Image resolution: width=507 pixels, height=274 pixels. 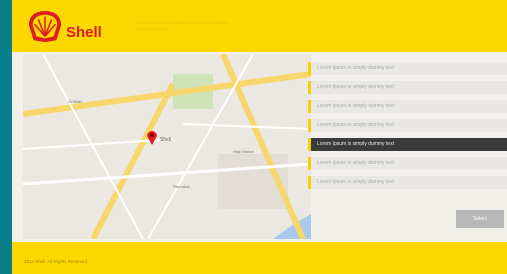 What do you see at coordinates (45, 26) in the screenshot?
I see `shell-logo-icon` at bounding box center [45, 26].